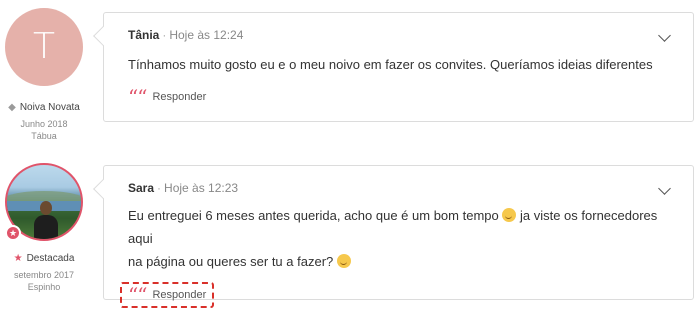  I want to click on diamond-icon: ◆, so click(12, 107).